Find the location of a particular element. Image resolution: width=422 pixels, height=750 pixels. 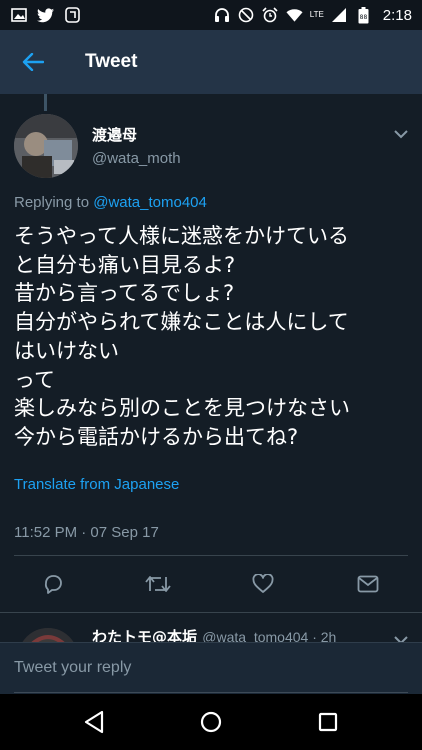

message-icon is located at coordinates (368, 584).